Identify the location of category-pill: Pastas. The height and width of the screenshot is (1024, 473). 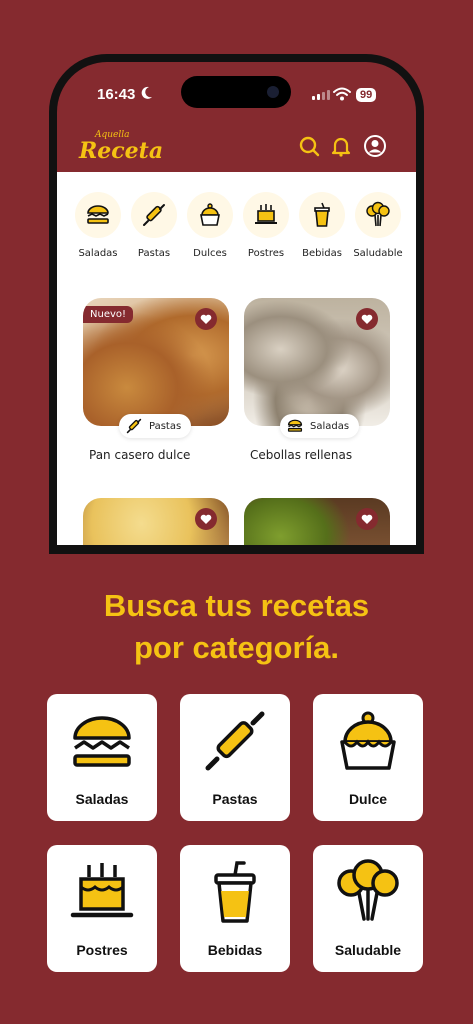
(155, 426).